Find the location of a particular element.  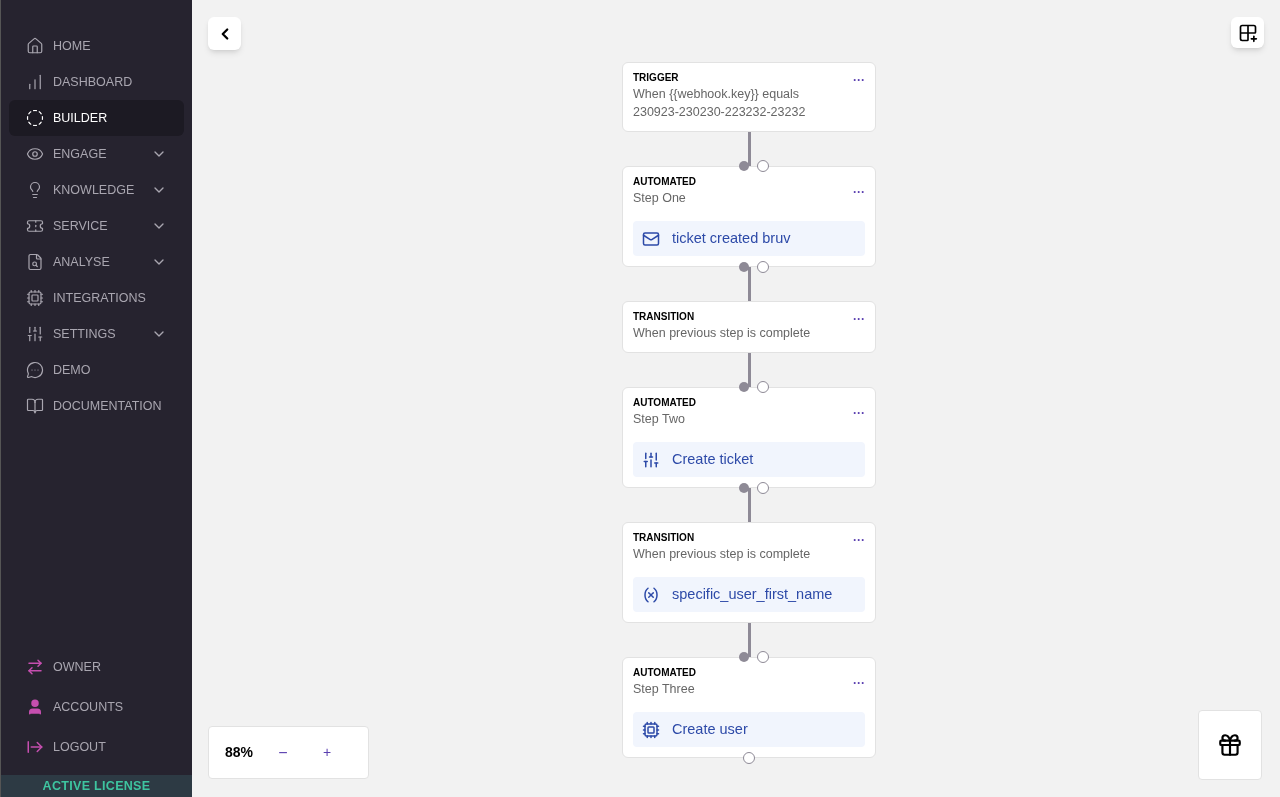

sidebar-item: SETTINGS is located at coordinates (96, 334).